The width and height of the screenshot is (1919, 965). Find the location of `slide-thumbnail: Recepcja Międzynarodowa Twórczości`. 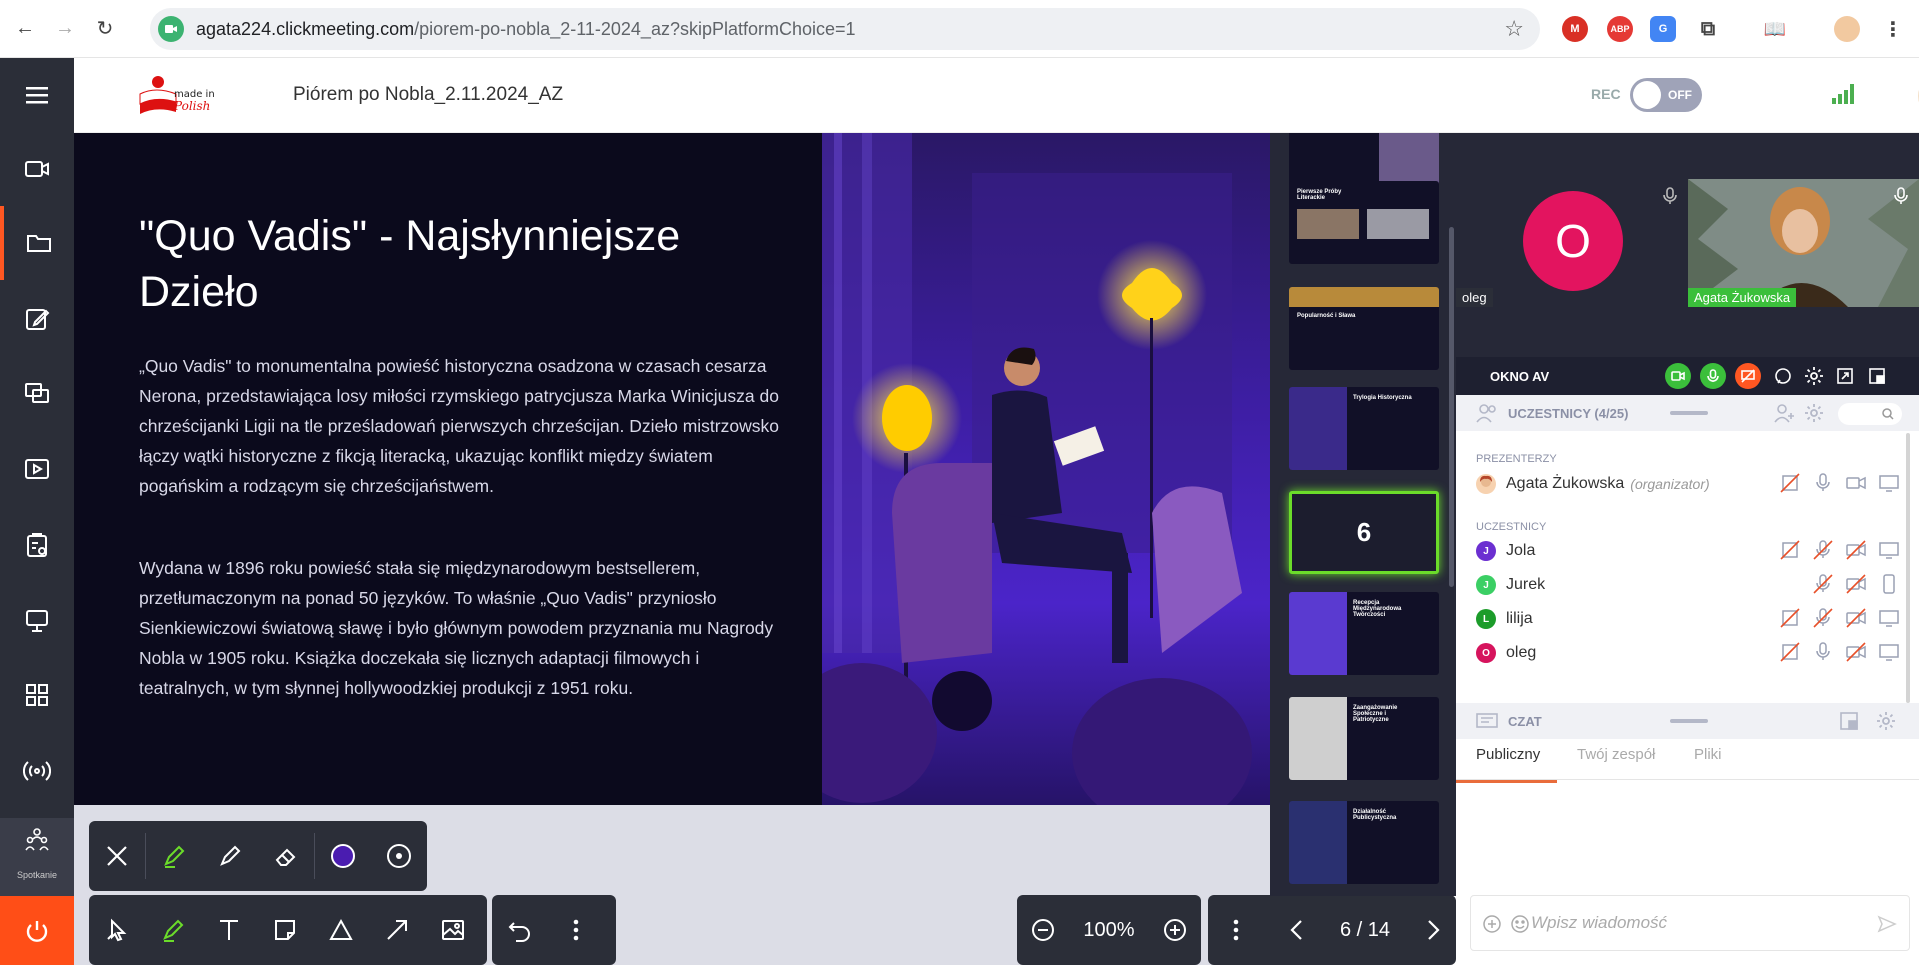

slide-thumbnail: Recepcja Międzynarodowa Twórczości is located at coordinates (1364, 633).